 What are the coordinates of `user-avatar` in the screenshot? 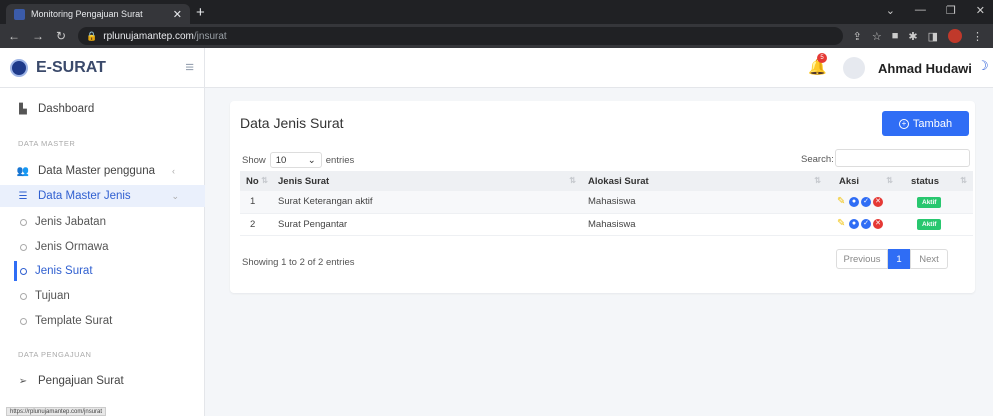 It's located at (854, 68).